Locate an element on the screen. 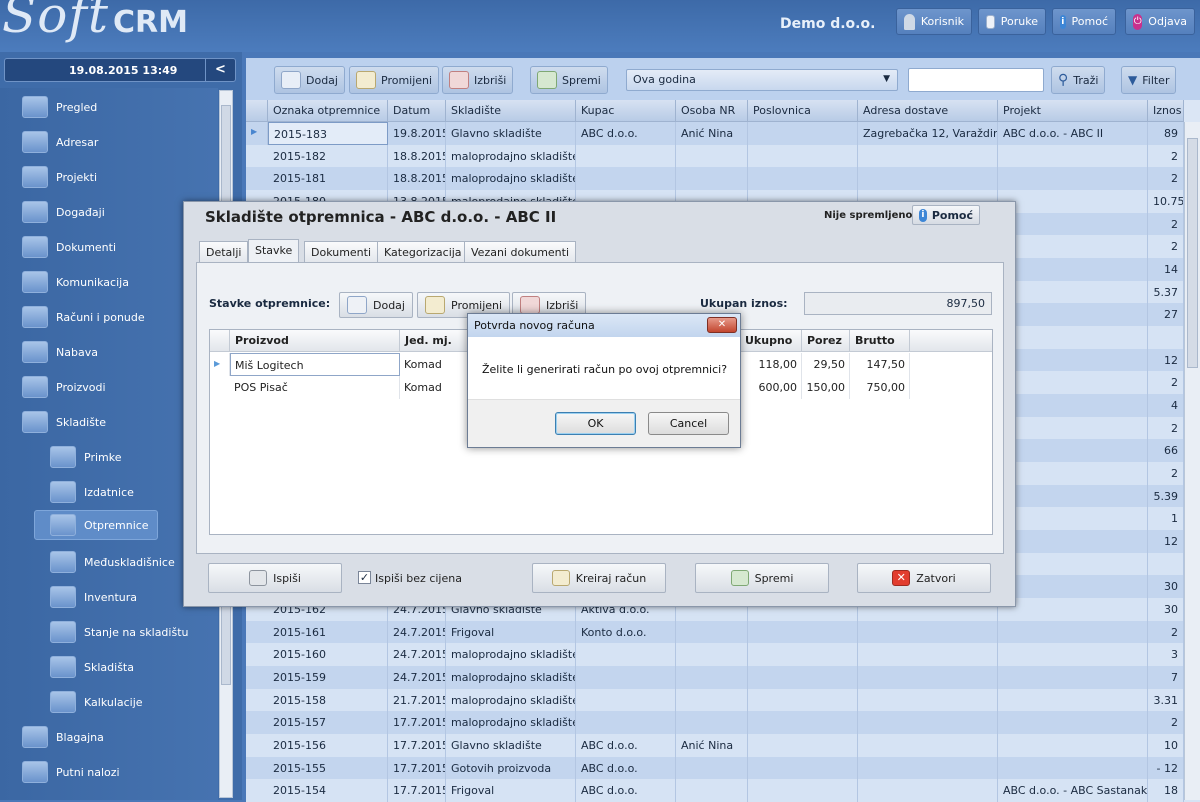 The width and height of the screenshot is (1200, 802). sidebar-subitem-inventura: Inventura is located at coordinates (93, 597).